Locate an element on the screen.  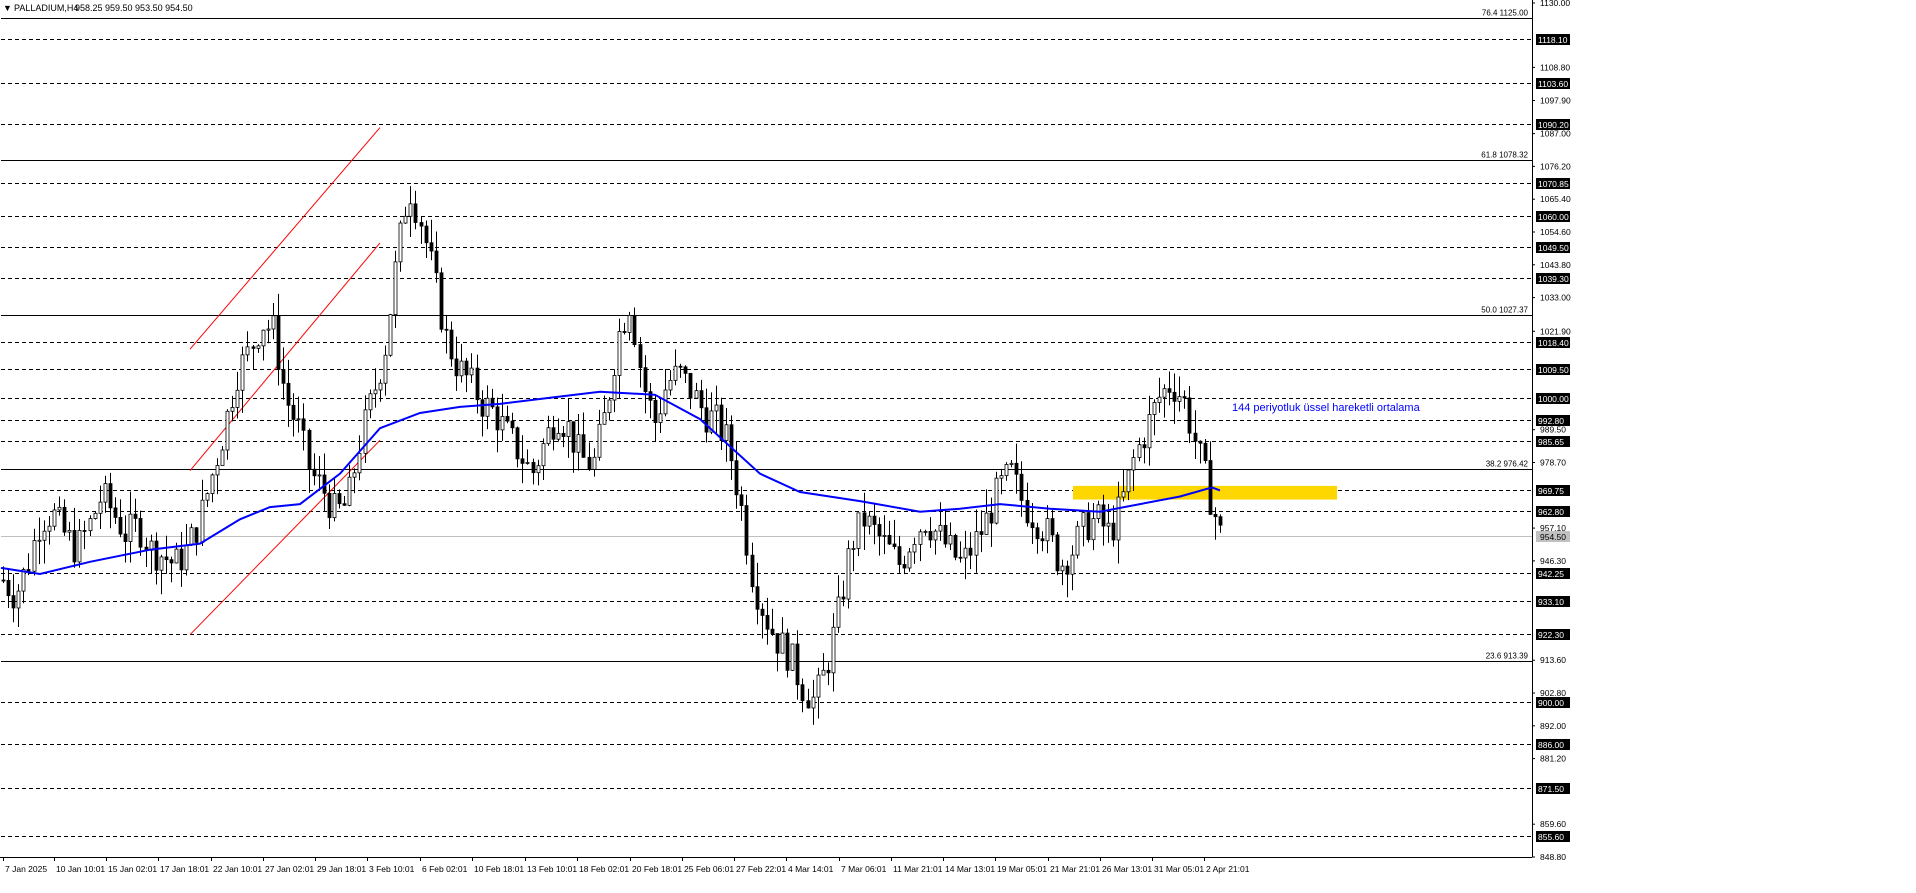
level-label: 933.10 is located at coordinates (1551, 602).